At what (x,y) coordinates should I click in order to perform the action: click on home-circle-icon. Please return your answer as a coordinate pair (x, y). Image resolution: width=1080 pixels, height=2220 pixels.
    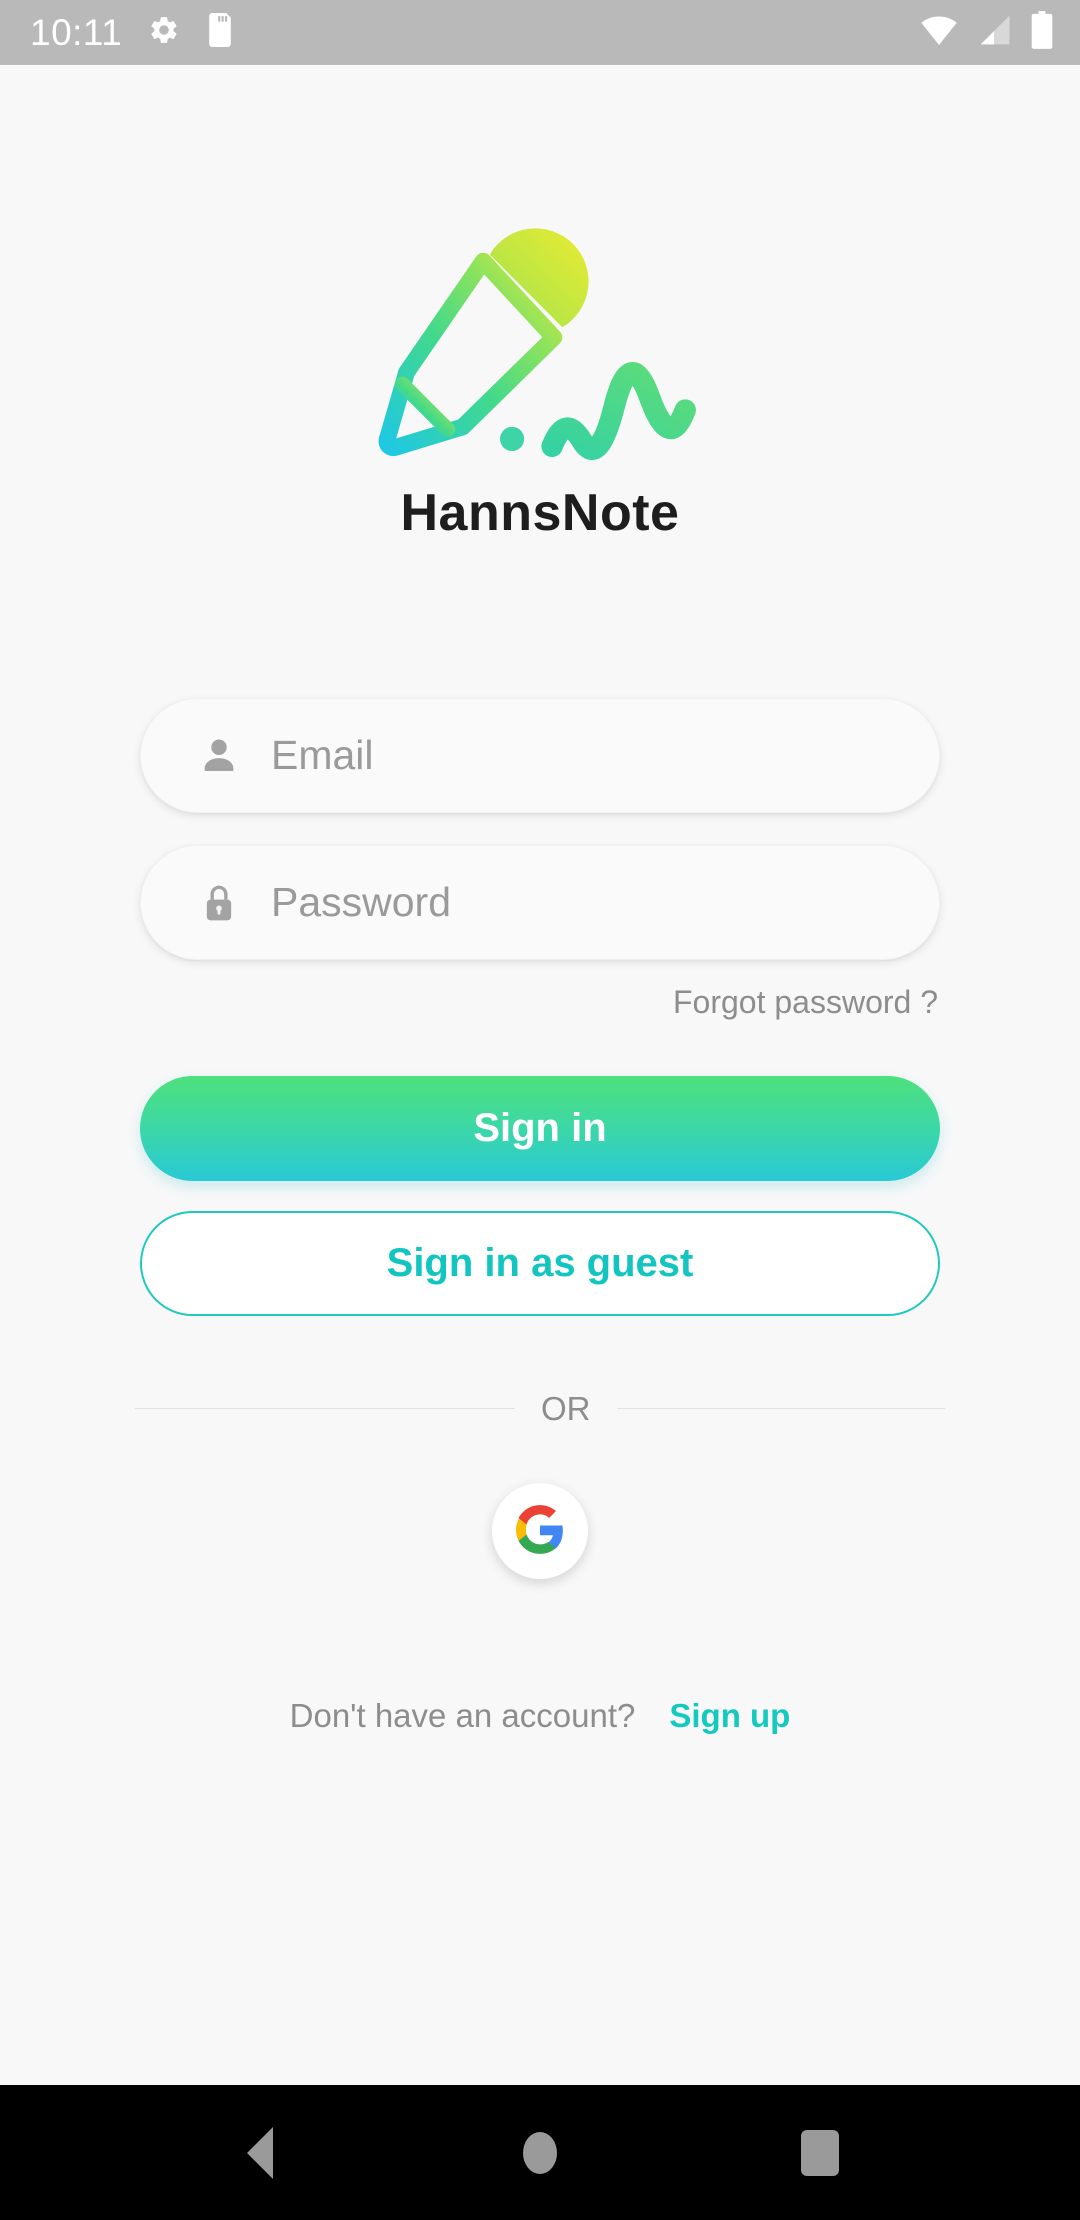
    Looking at the image, I should click on (540, 2152).